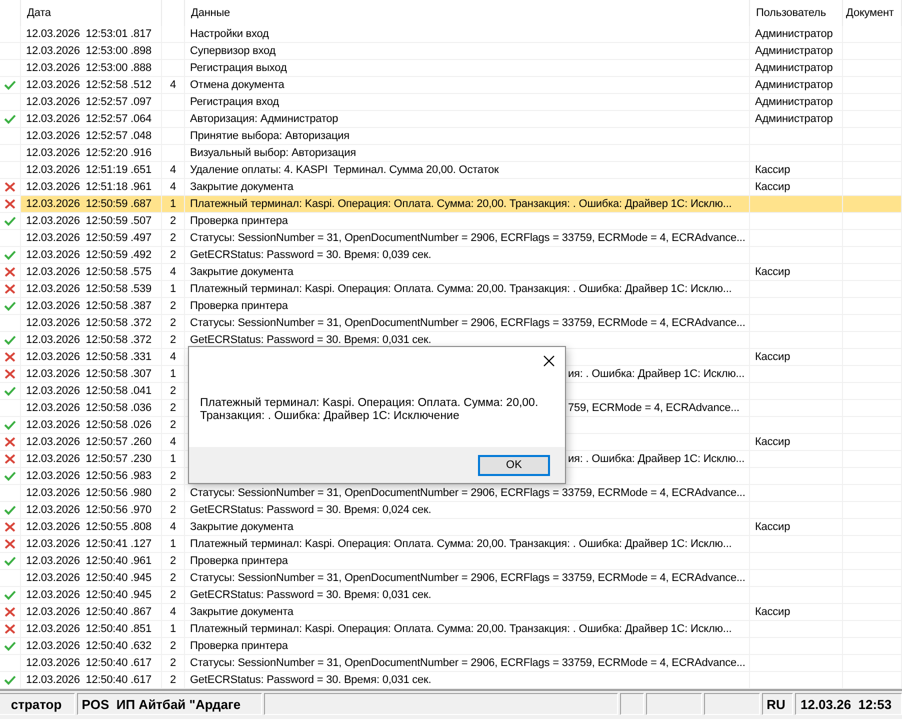  I want to click on status-panel: 12.03.26 12:53, so click(848, 704).